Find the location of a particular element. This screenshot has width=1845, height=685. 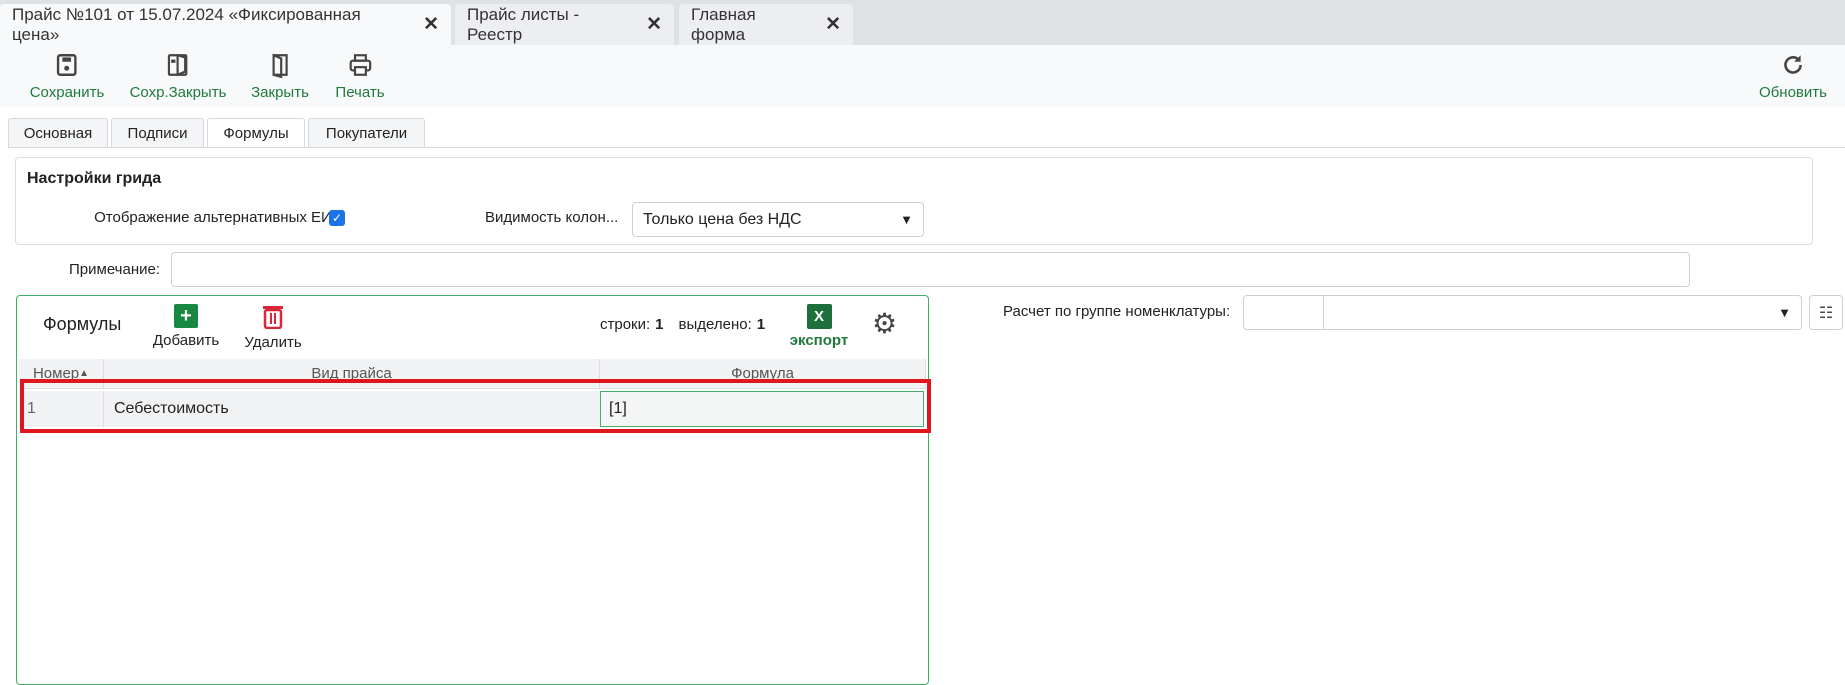

alt-units-label: Отображение альтернативных ЕИ: is located at coordinates (215, 217).